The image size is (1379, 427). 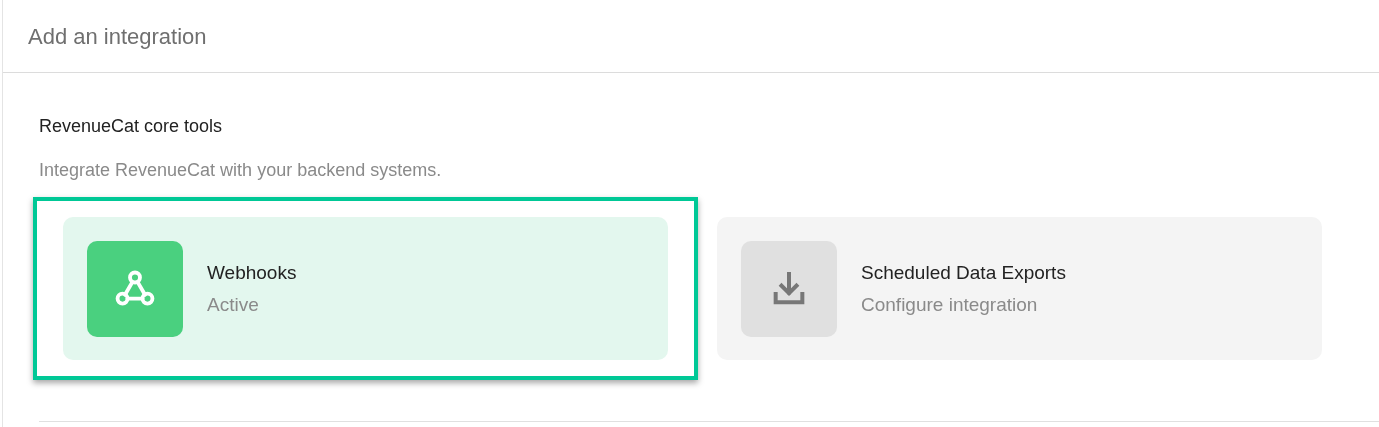 What do you see at coordinates (365, 288) in the screenshot?
I see `integration-card: Webhooks Active` at bounding box center [365, 288].